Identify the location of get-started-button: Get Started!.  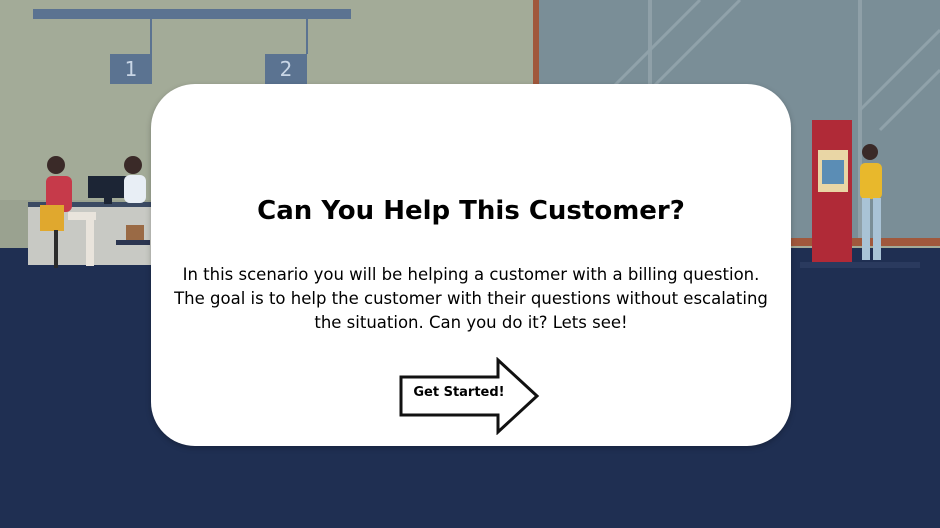
(469, 396).